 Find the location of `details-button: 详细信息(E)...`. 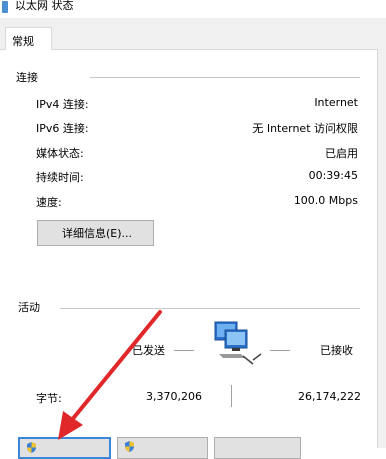

details-button: 详细信息(E)... is located at coordinates (95, 233).